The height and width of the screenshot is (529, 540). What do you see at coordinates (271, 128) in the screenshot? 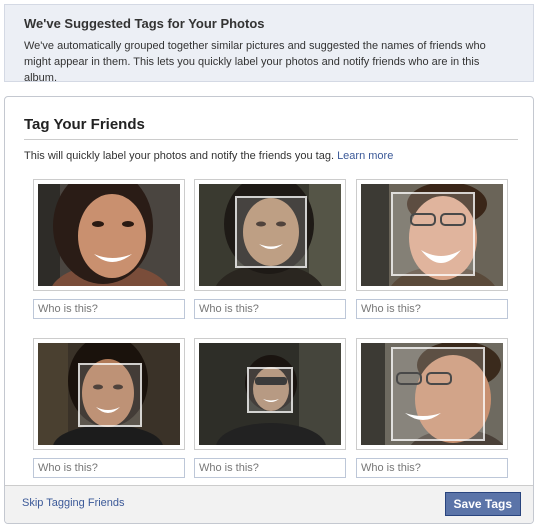
I see `dialog-title: Tag Your Friends` at bounding box center [271, 128].